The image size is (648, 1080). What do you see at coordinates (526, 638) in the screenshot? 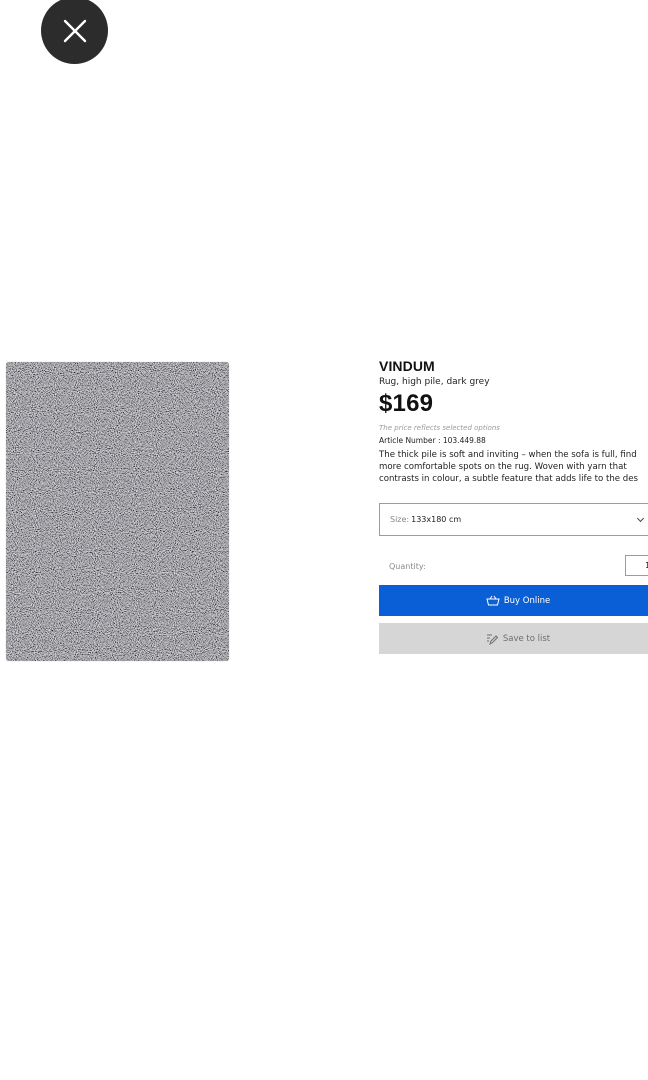
I see `save-to-list-label: Save to list` at bounding box center [526, 638].